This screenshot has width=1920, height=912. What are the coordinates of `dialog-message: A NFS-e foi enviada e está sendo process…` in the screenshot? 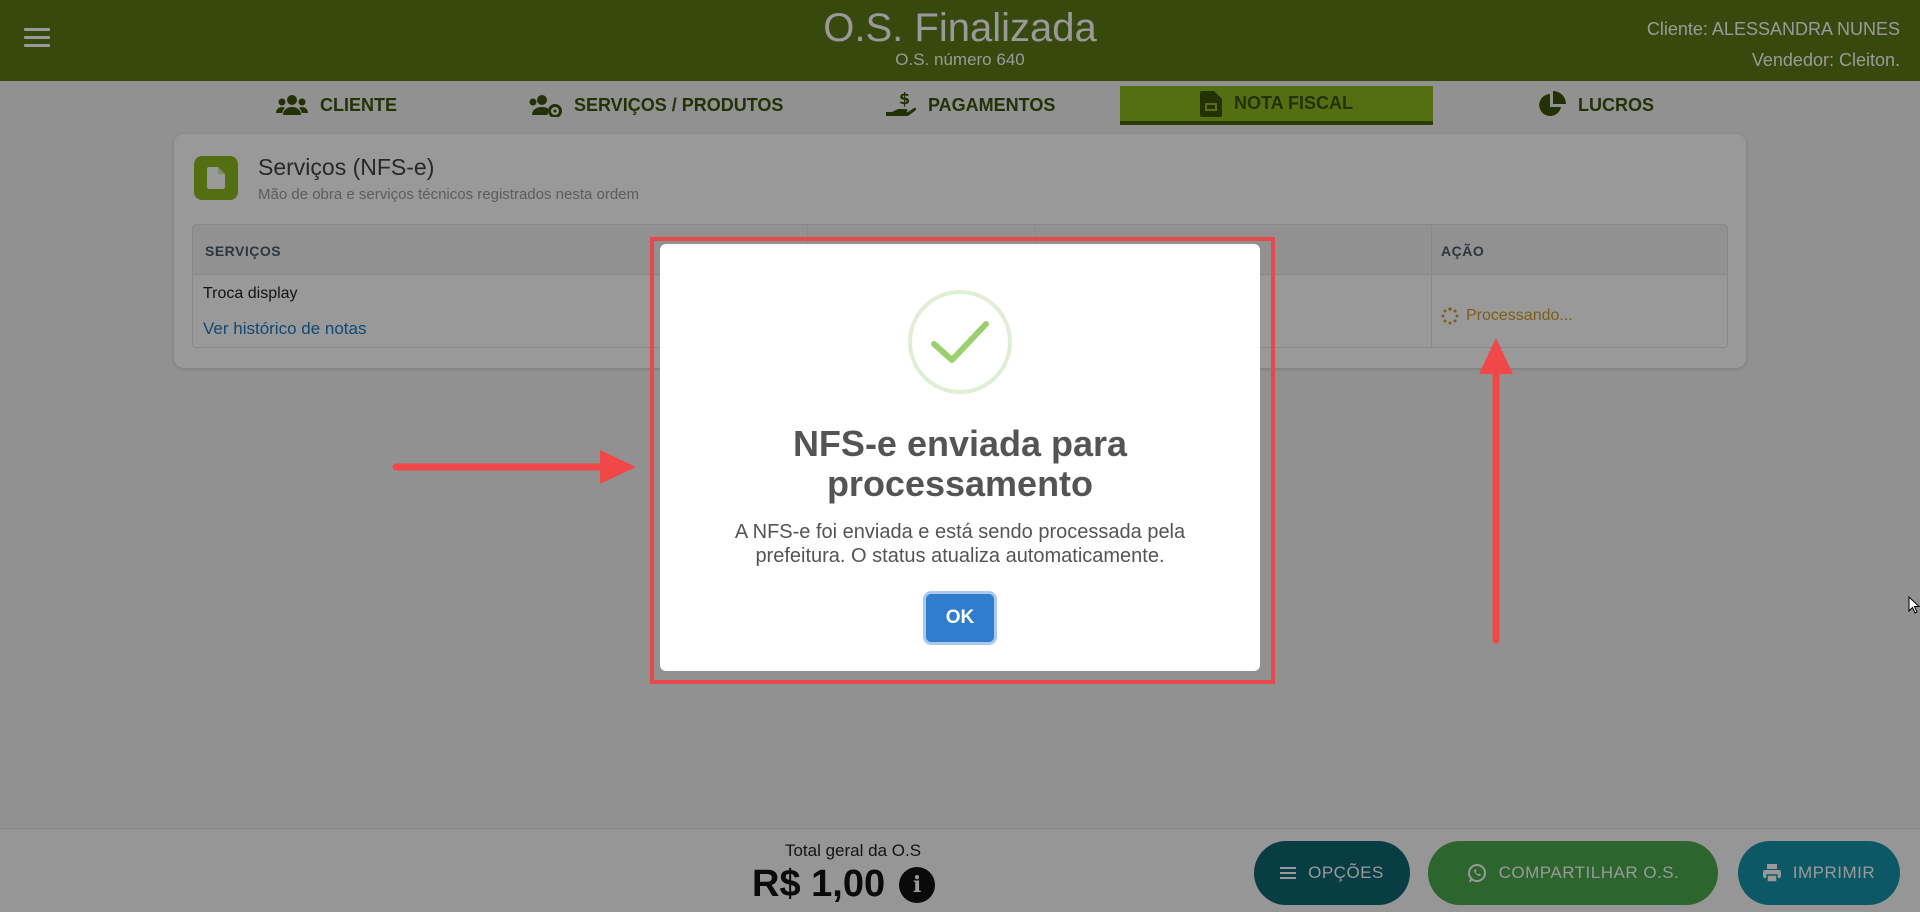 It's located at (960, 544).